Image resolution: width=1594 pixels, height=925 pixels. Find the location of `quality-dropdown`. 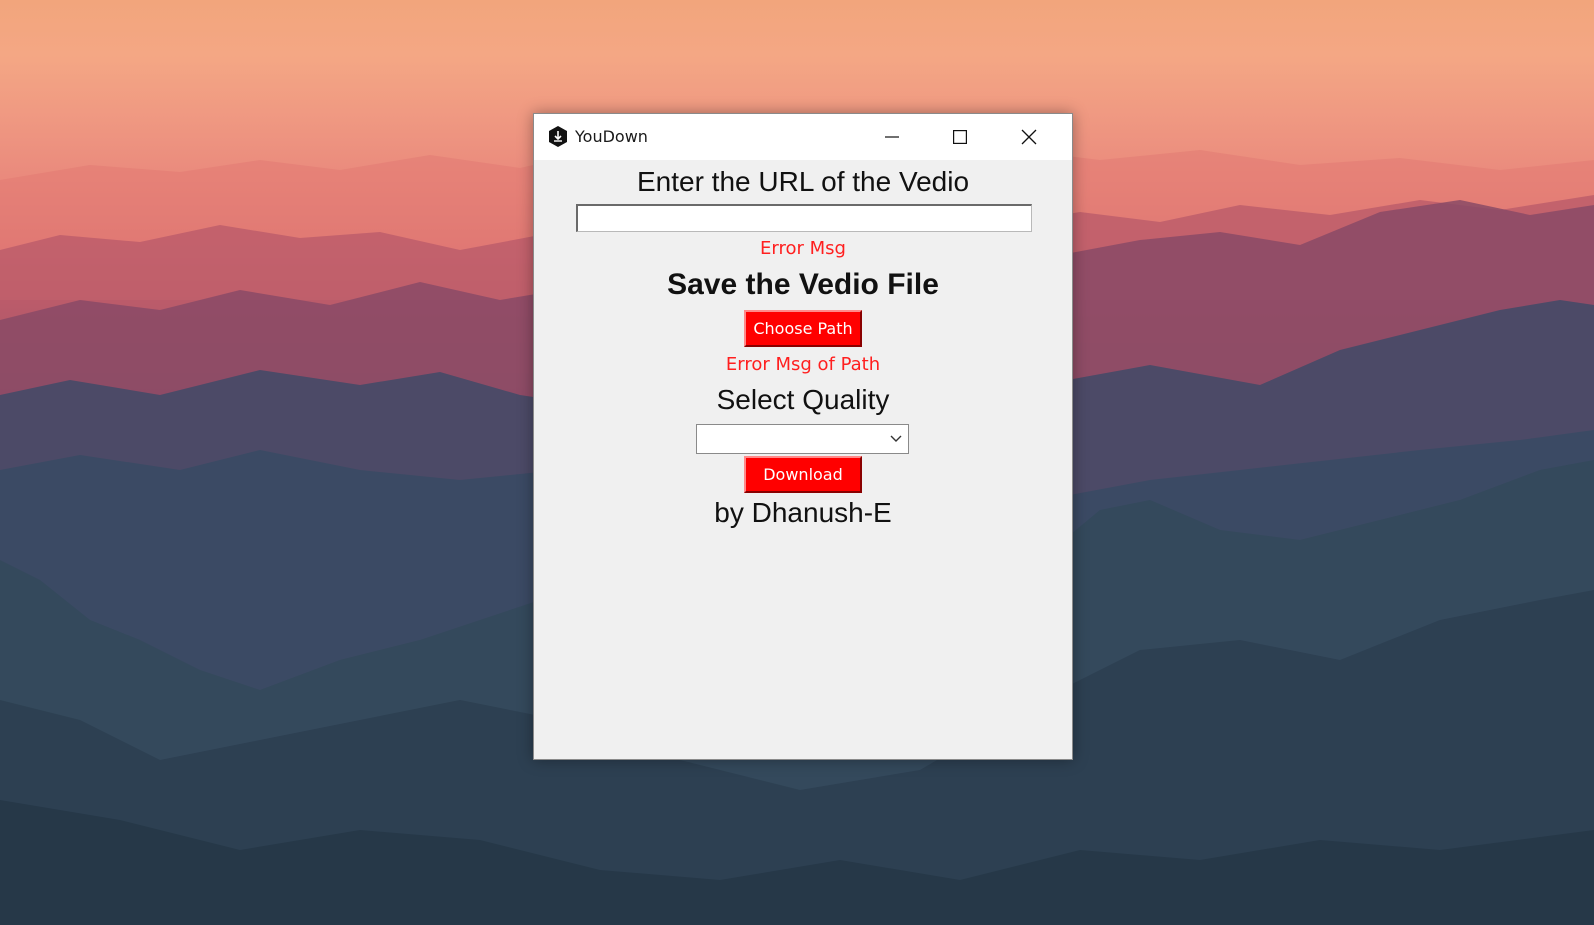

quality-dropdown is located at coordinates (802, 439).